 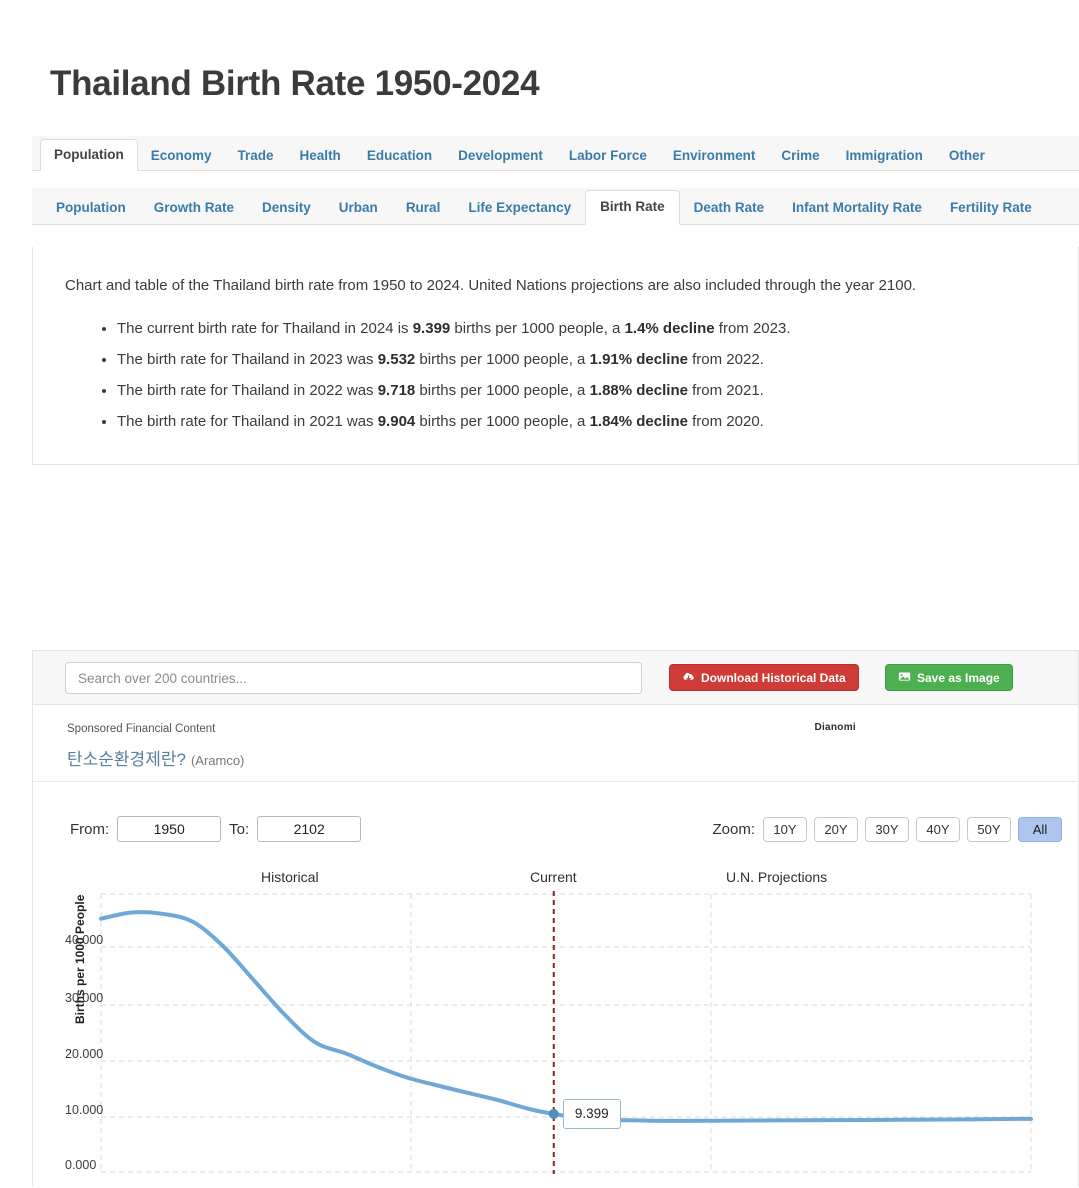 What do you see at coordinates (638, 421) in the screenshot?
I see `bullet-change: 1.84% decline` at bounding box center [638, 421].